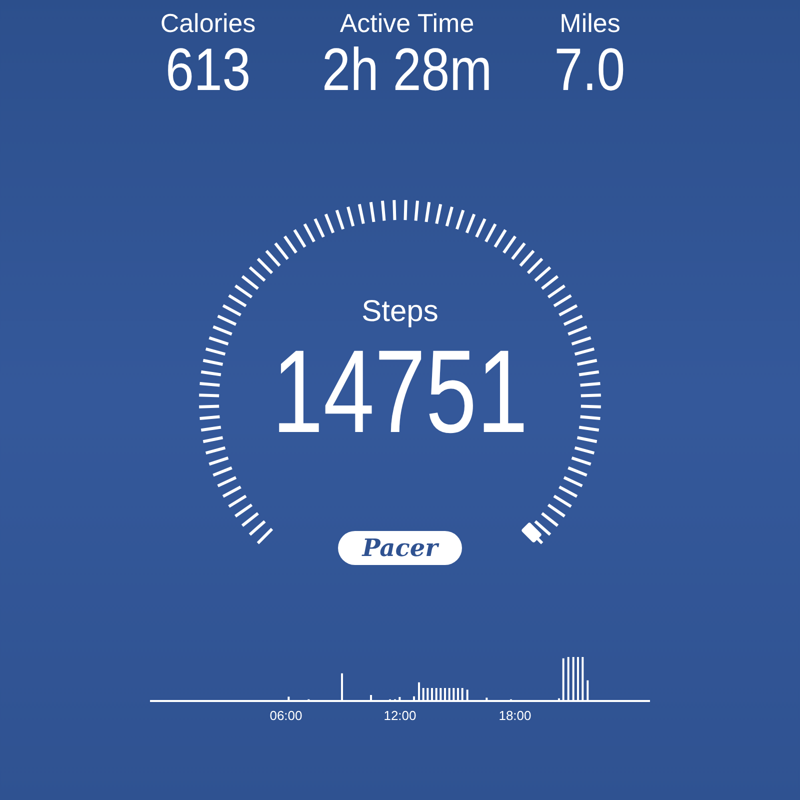 The width and height of the screenshot is (800, 800). Describe the element at coordinates (400, 392) in the screenshot. I see `steps-count: 14751` at that location.